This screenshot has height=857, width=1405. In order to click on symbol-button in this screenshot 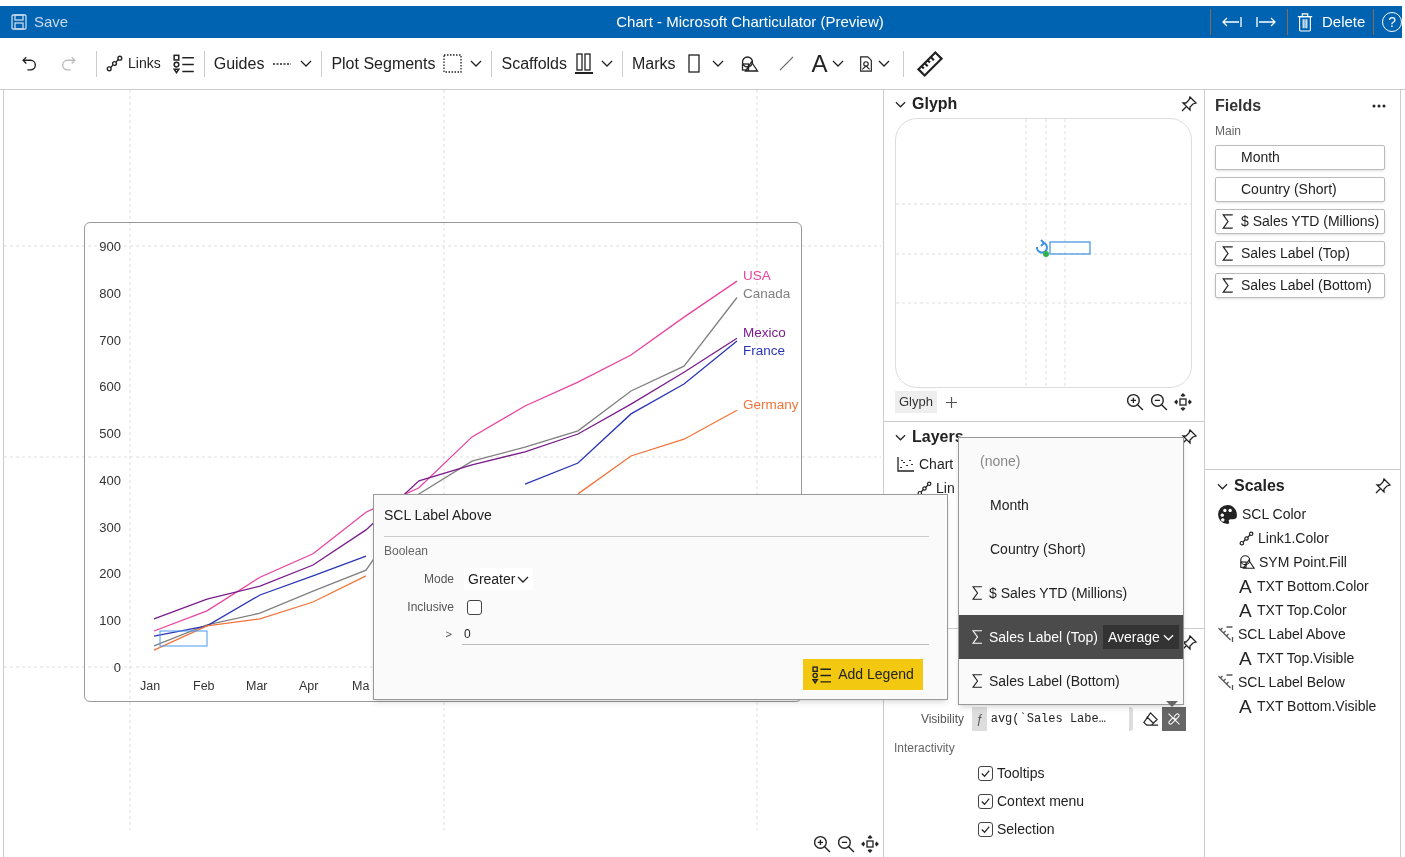, I will do `click(749, 63)`.